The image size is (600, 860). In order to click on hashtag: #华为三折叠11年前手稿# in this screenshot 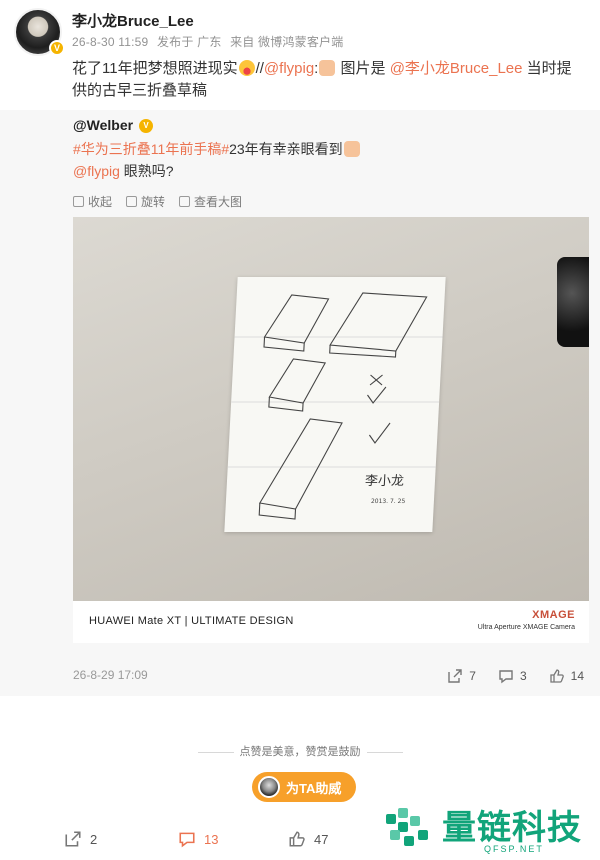, I will do `click(151, 149)`.